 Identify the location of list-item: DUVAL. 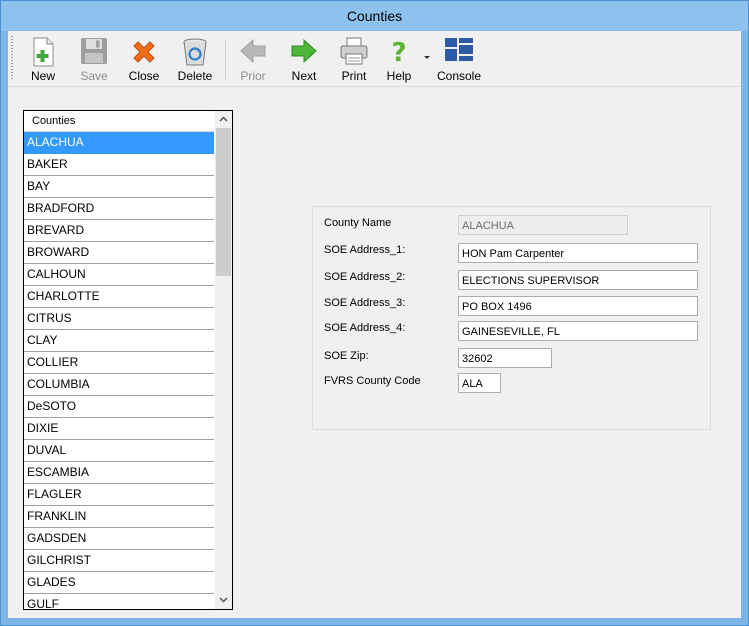
(119, 451).